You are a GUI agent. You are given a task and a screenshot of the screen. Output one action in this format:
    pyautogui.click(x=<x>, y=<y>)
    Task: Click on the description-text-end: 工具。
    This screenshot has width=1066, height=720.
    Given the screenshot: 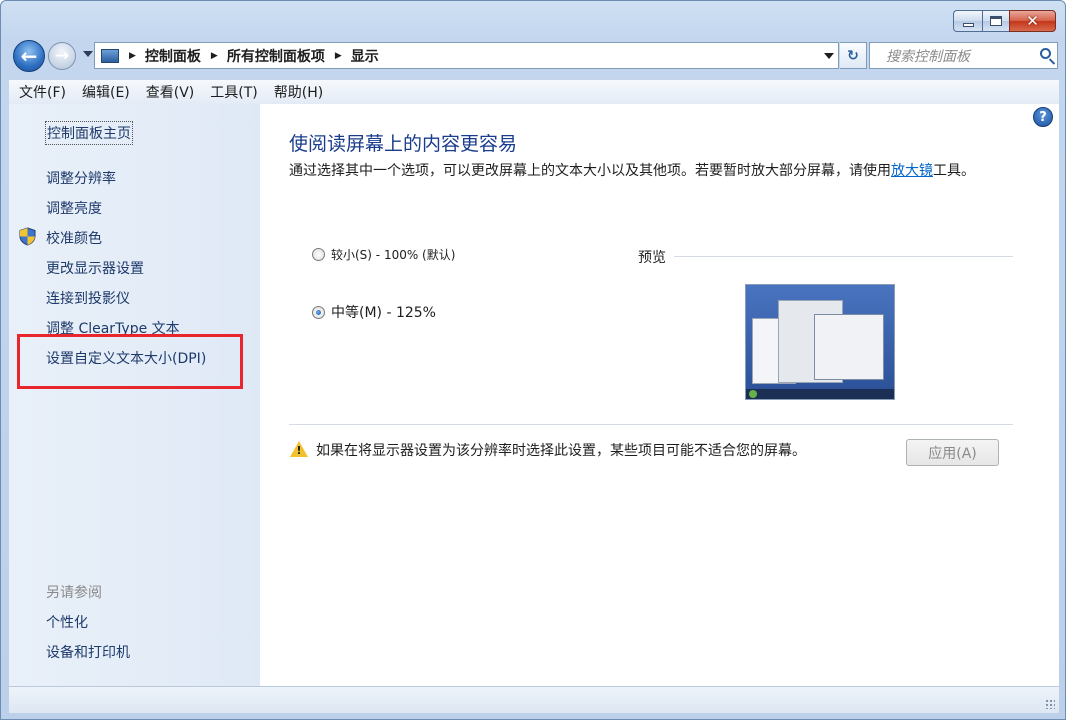 What is the action you would take?
    pyautogui.click(x=954, y=171)
    